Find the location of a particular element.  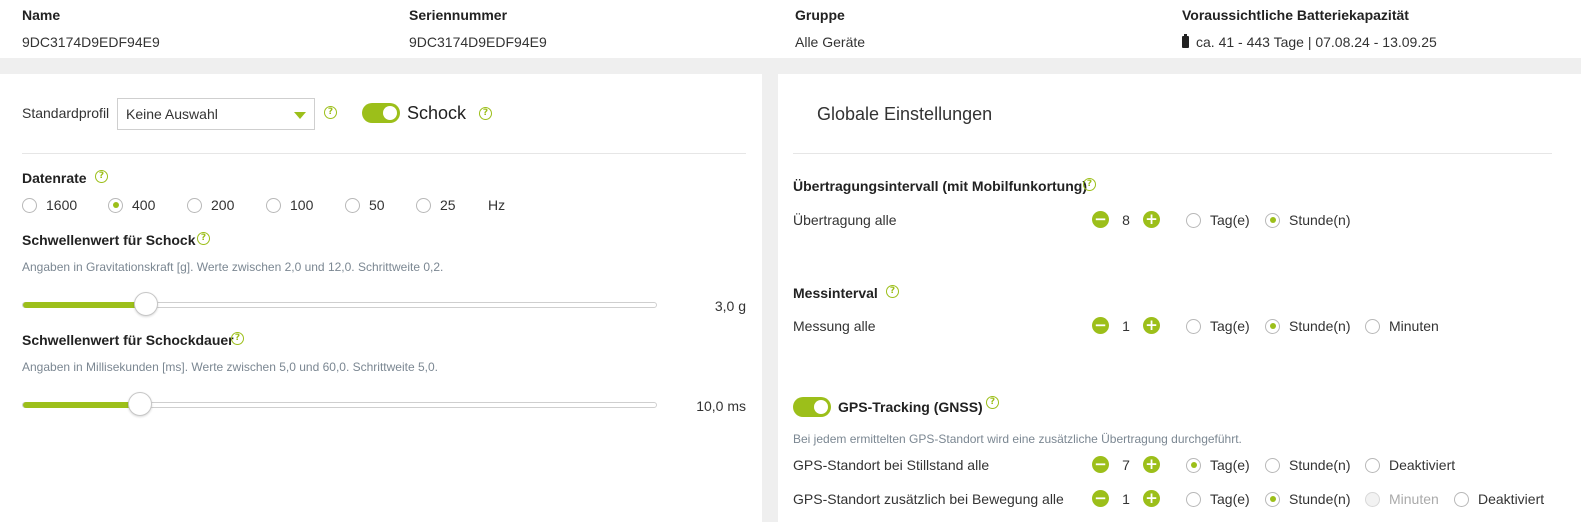

radio-label: Minuten is located at coordinates (1414, 499).